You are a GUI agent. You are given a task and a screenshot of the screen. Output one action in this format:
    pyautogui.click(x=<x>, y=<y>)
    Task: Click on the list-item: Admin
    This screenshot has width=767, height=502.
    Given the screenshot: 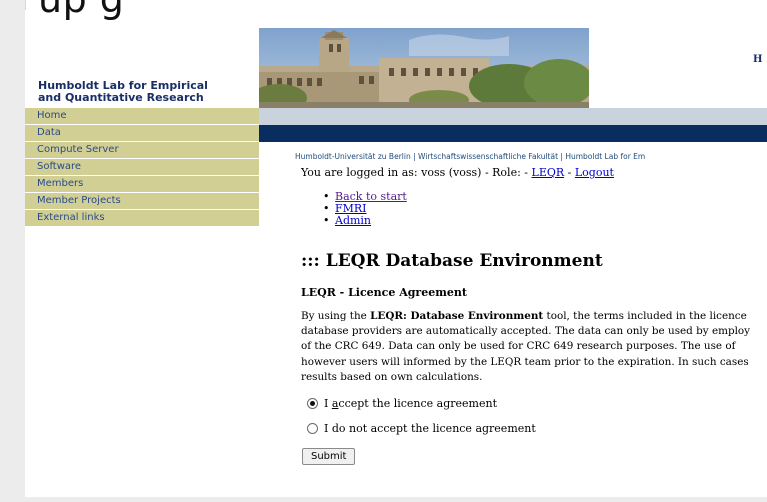 What is the action you would take?
    pyautogui.click(x=365, y=221)
    